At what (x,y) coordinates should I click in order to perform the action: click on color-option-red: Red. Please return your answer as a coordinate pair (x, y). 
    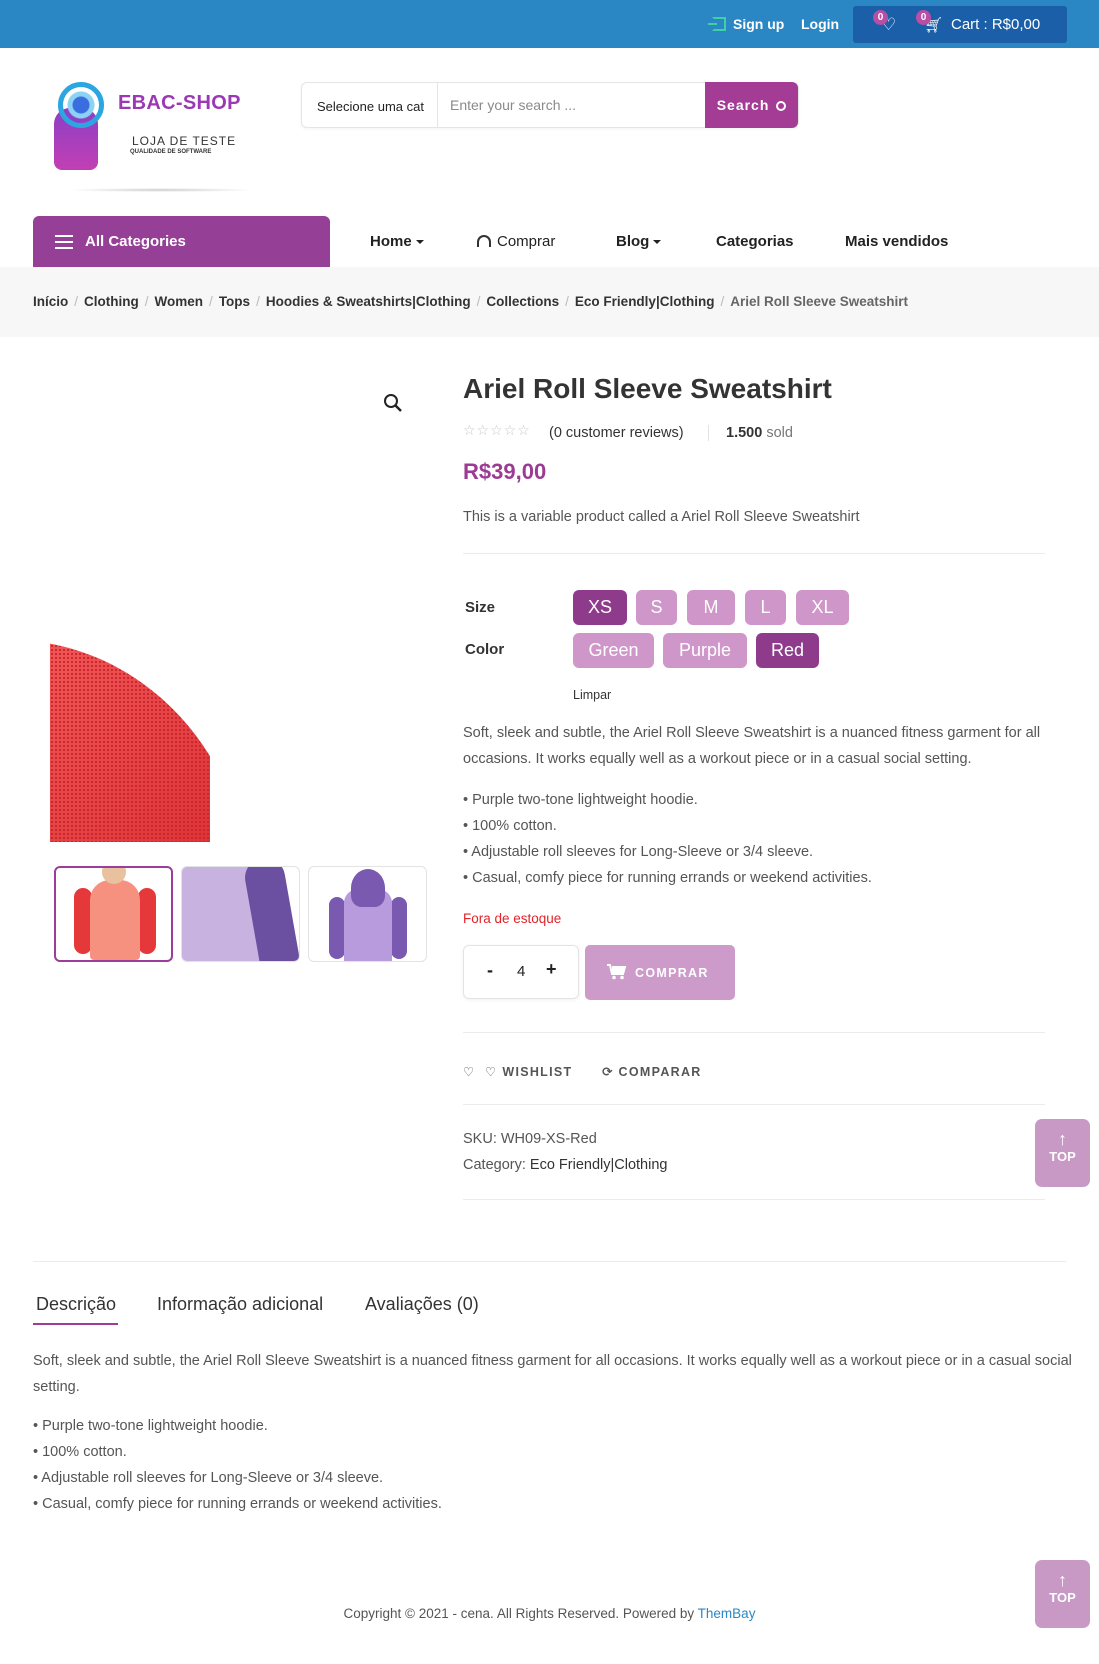
    Looking at the image, I should click on (787, 650).